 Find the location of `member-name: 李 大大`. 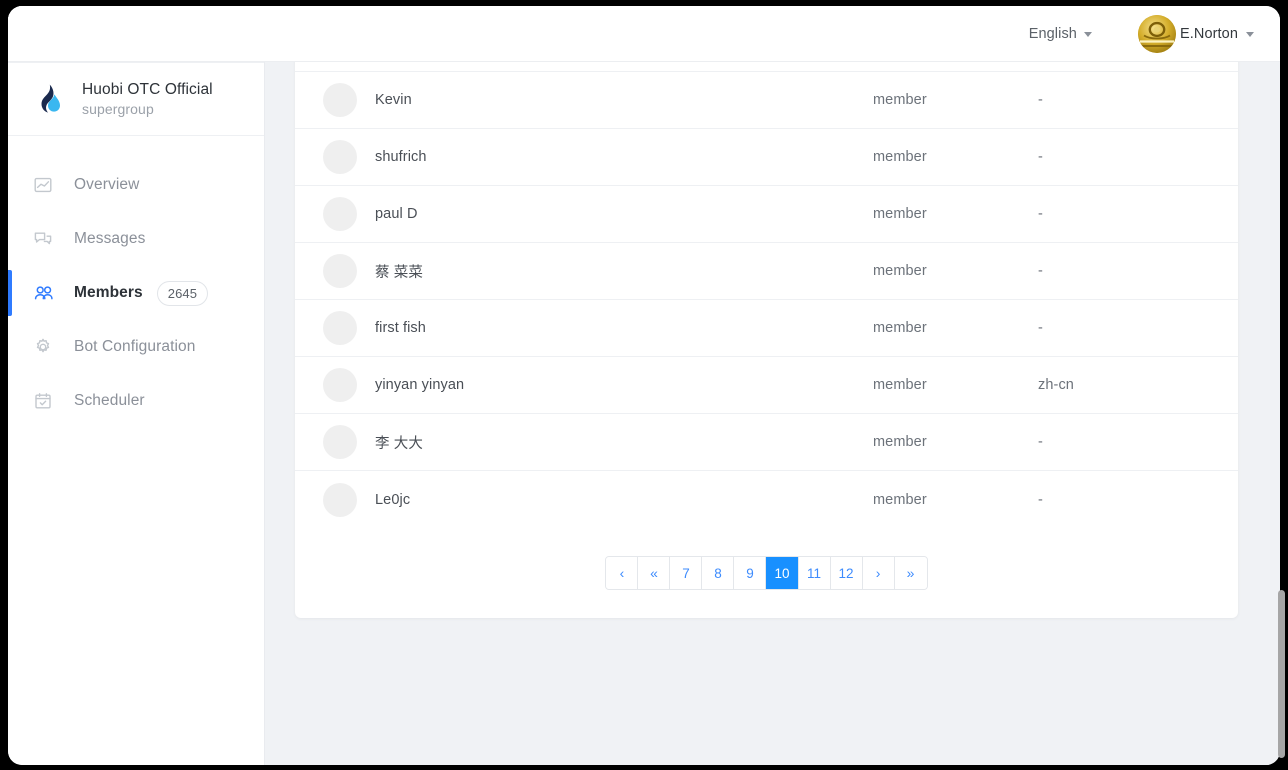

member-name: 李 大大 is located at coordinates (399, 443).